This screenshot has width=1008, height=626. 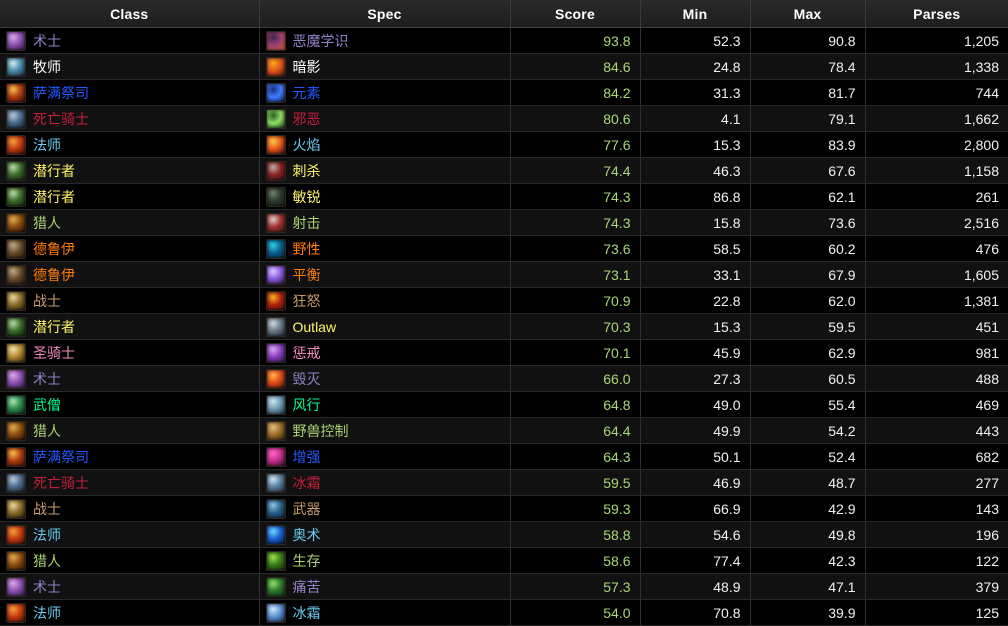 I want to click on spec-cell: 增强, so click(x=385, y=456).